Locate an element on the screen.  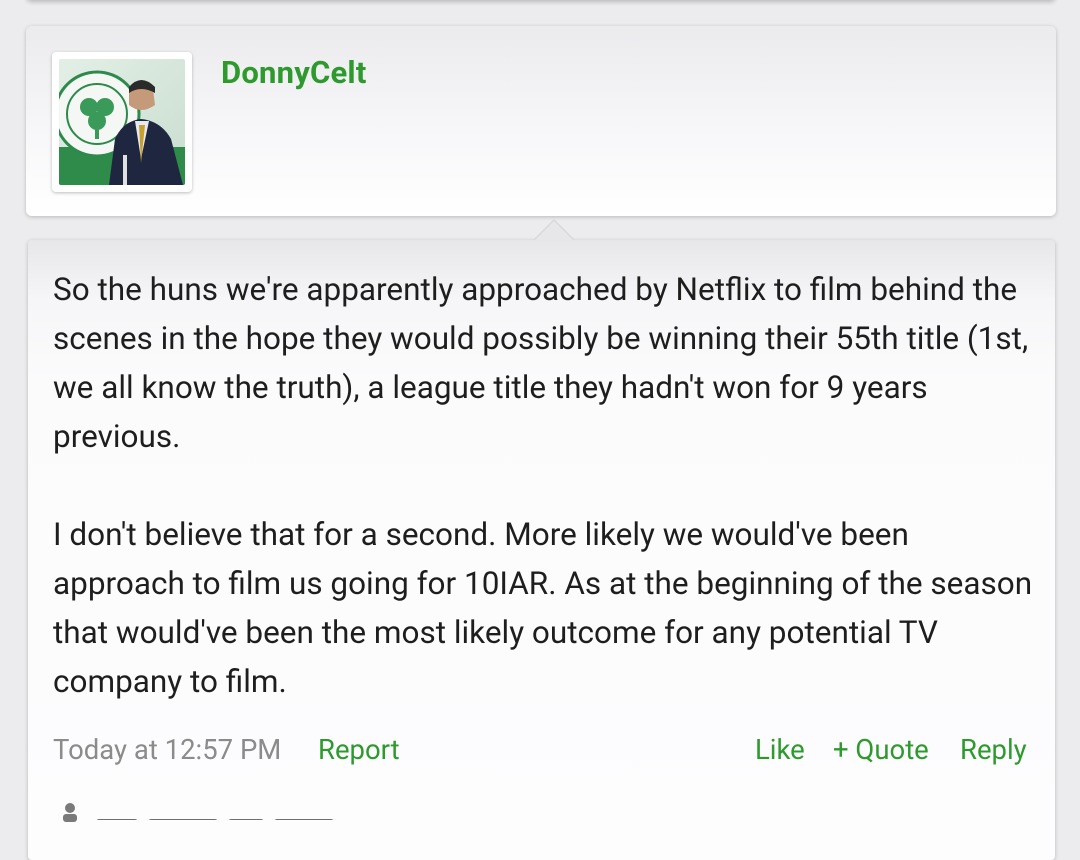
bubble-pointer is located at coordinates (554, 229).